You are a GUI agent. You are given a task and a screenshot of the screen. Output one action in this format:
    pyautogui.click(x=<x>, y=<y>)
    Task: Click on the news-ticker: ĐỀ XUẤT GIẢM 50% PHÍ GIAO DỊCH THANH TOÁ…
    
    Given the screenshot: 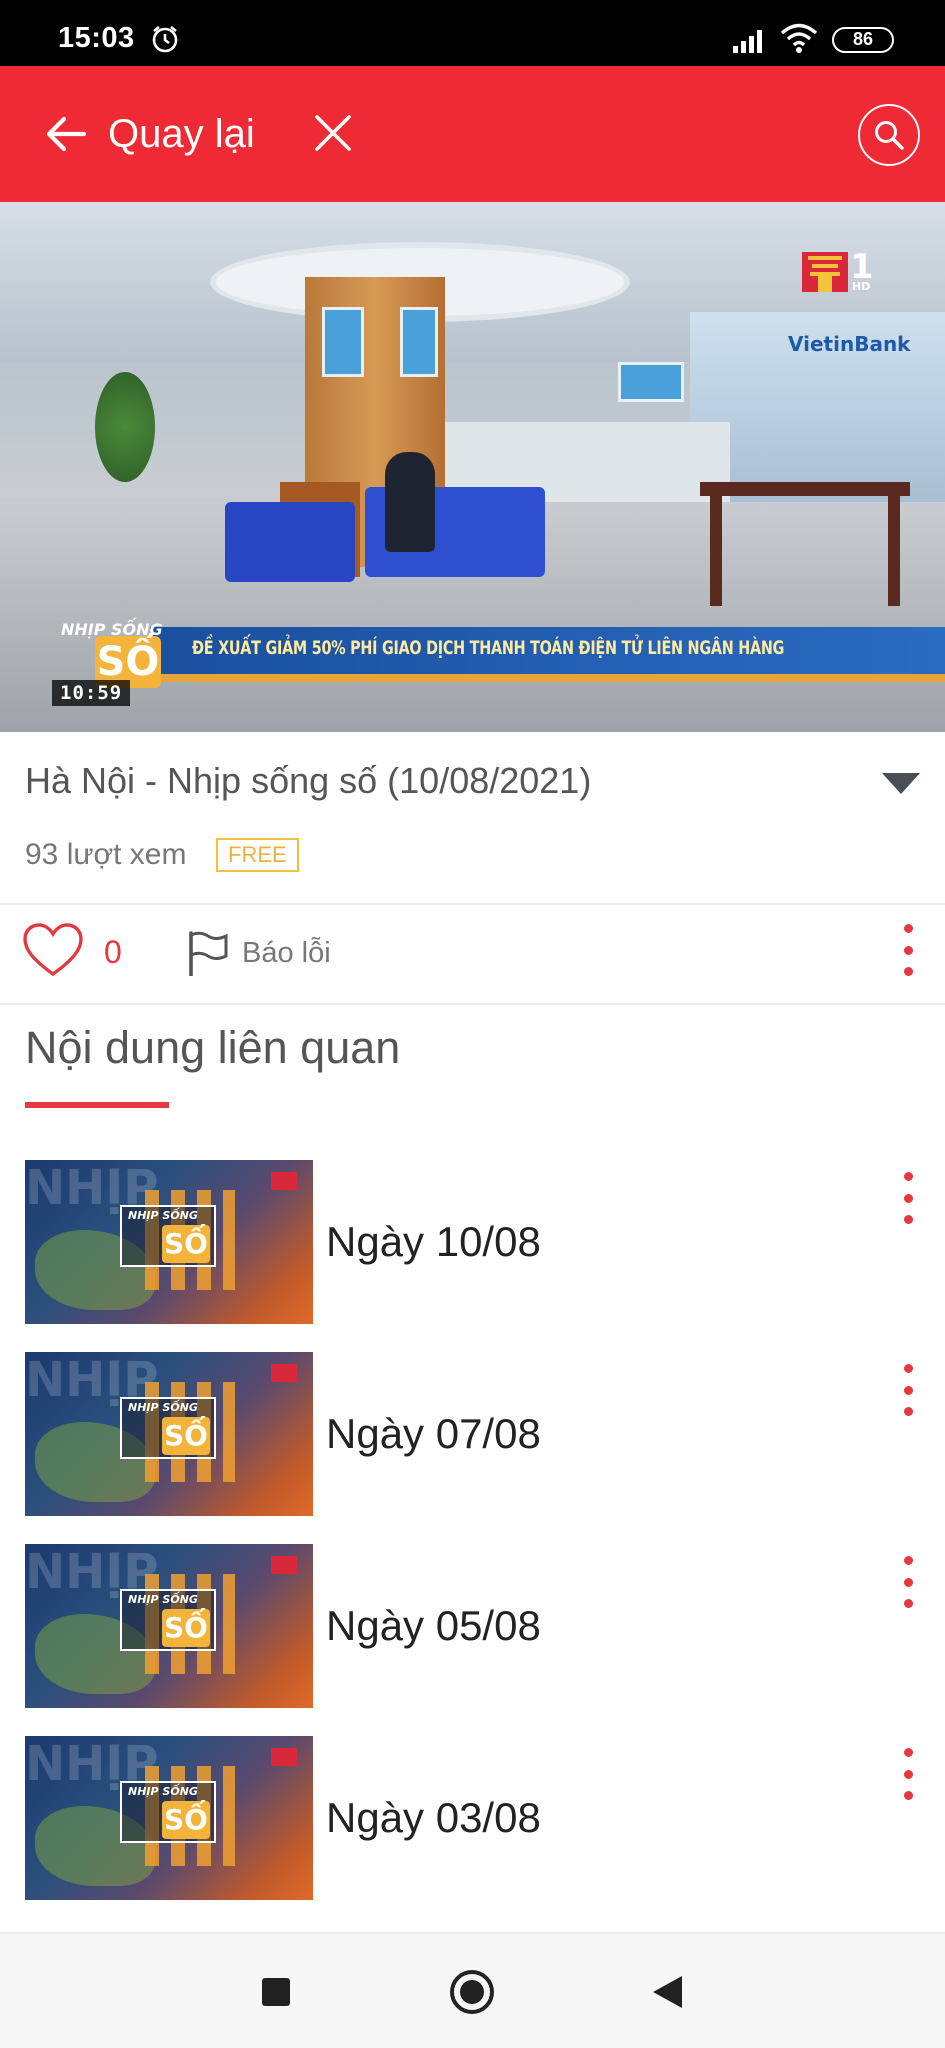 What is the action you would take?
    pyautogui.click(x=547, y=652)
    